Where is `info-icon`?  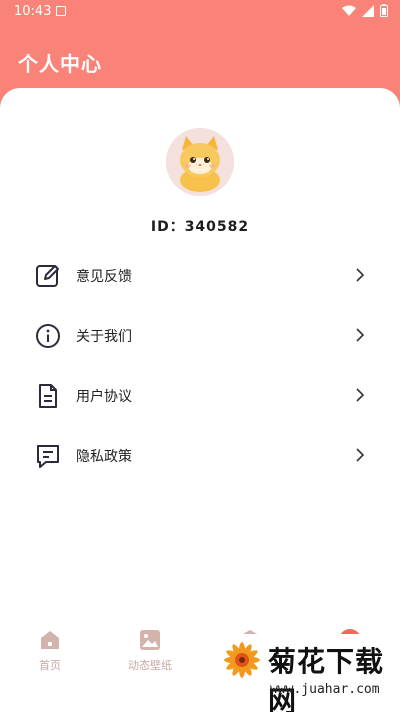
info-icon is located at coordinates (48, 336).